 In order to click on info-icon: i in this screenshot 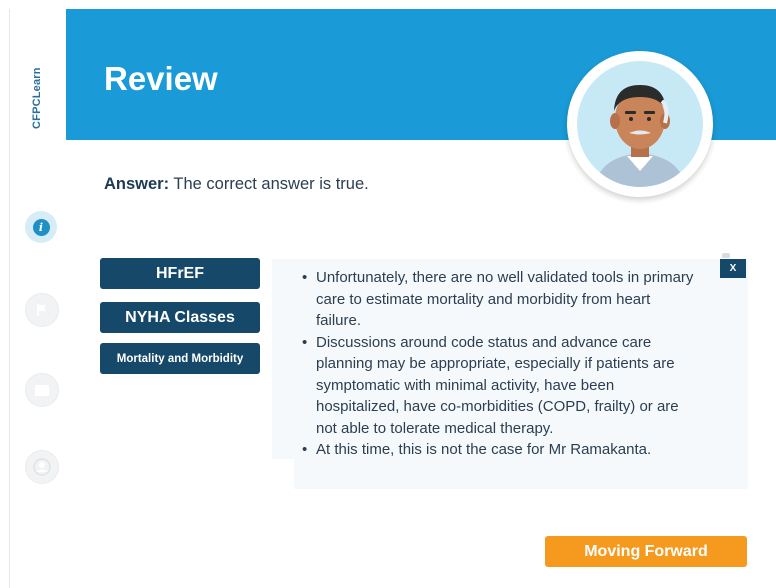, I will do `click(41, 227)`.